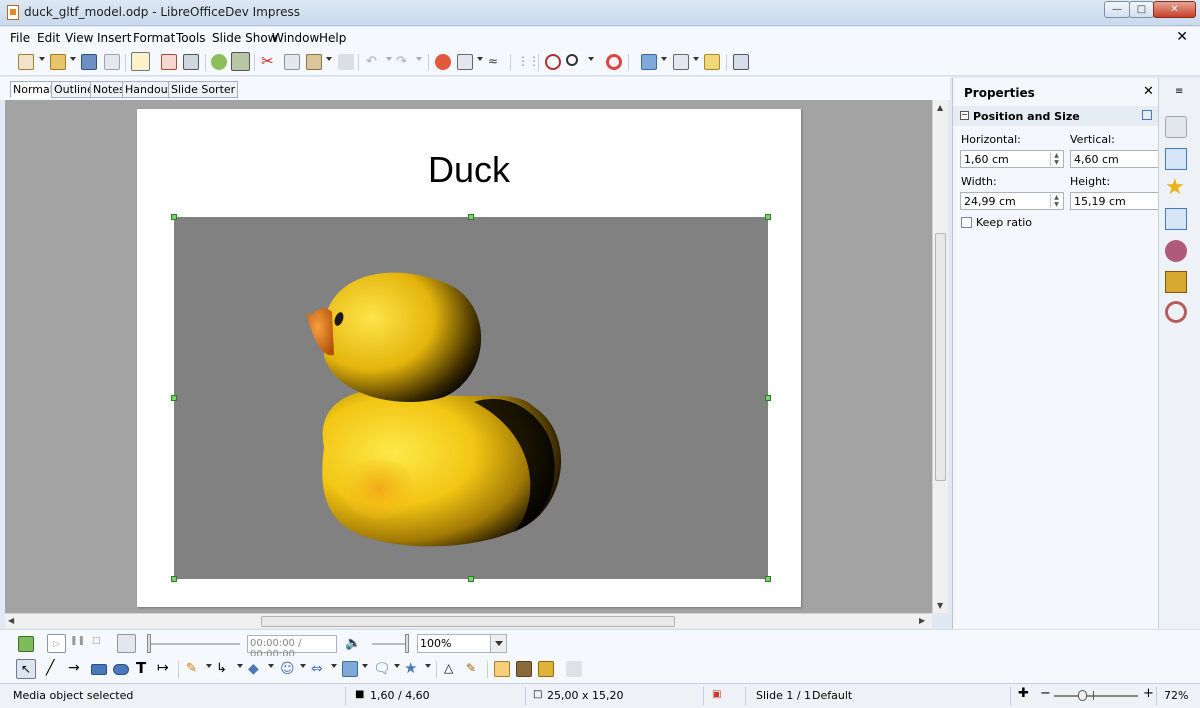 The height and width of the screenshot is (708, 1200). What do you see at coordinates (73, 59) in the screenshot?
I see `open-dropdown-icon` at bounding box center [73, 59].